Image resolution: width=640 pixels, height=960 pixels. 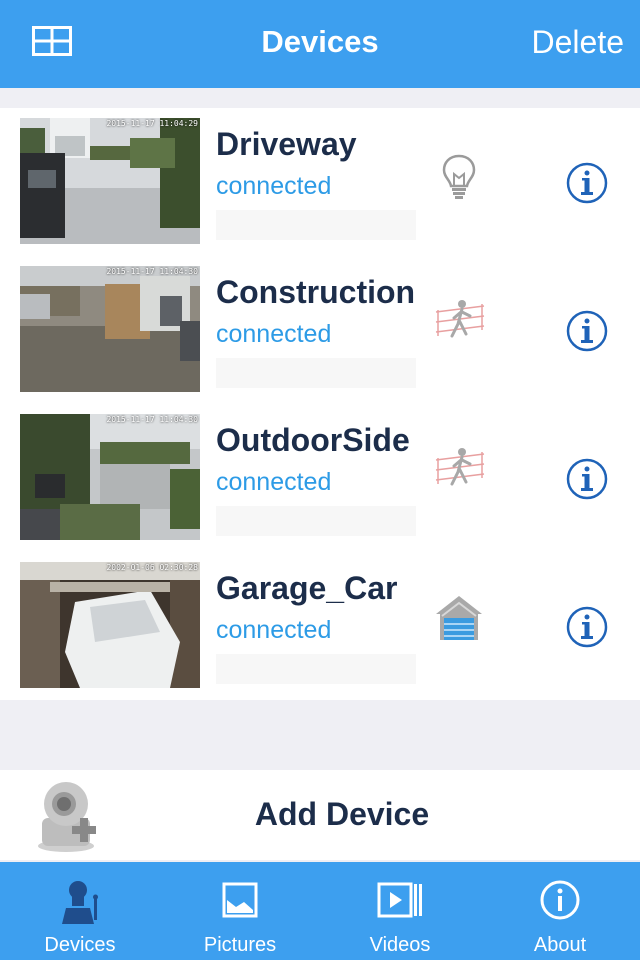 I want to click on tab-devices: Devices, so click(x=80, y=911).